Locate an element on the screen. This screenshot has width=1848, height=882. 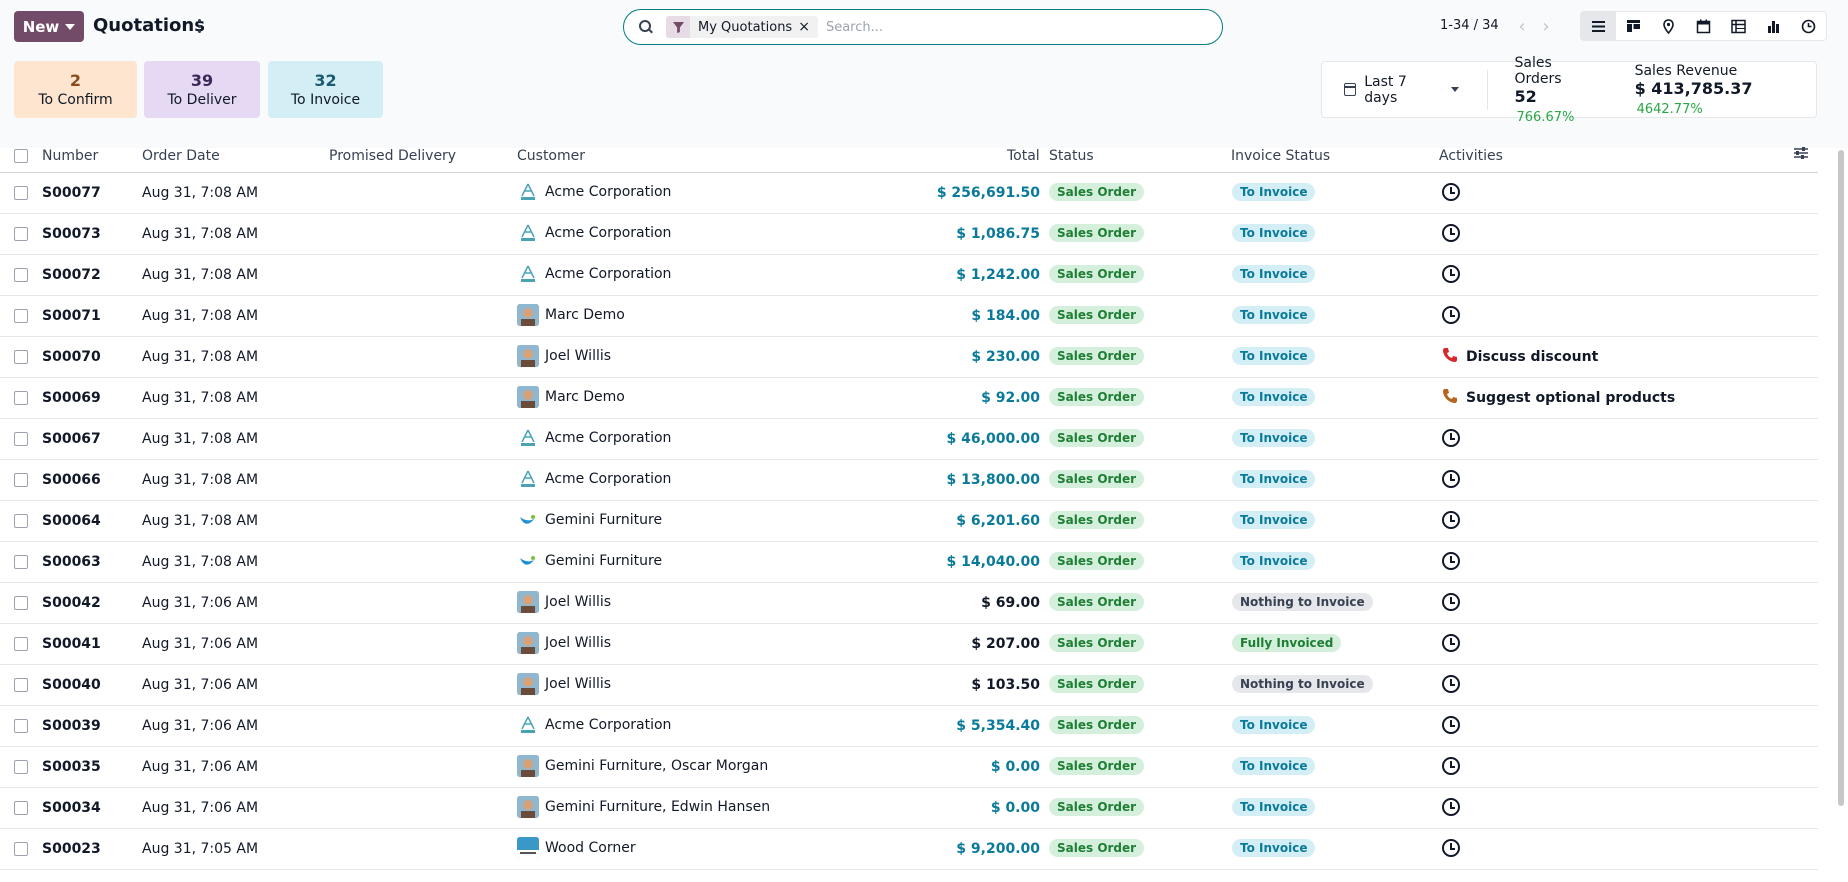
column-promised-delivery: Promised Delivery is located at coordinates (392, 156).